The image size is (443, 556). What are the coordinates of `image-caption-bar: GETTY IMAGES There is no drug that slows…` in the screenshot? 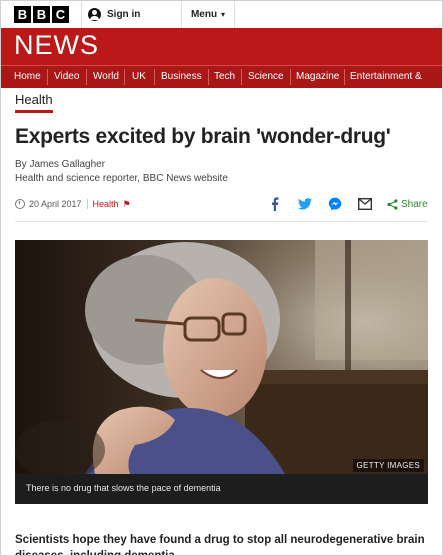 It's located at (221, 481).